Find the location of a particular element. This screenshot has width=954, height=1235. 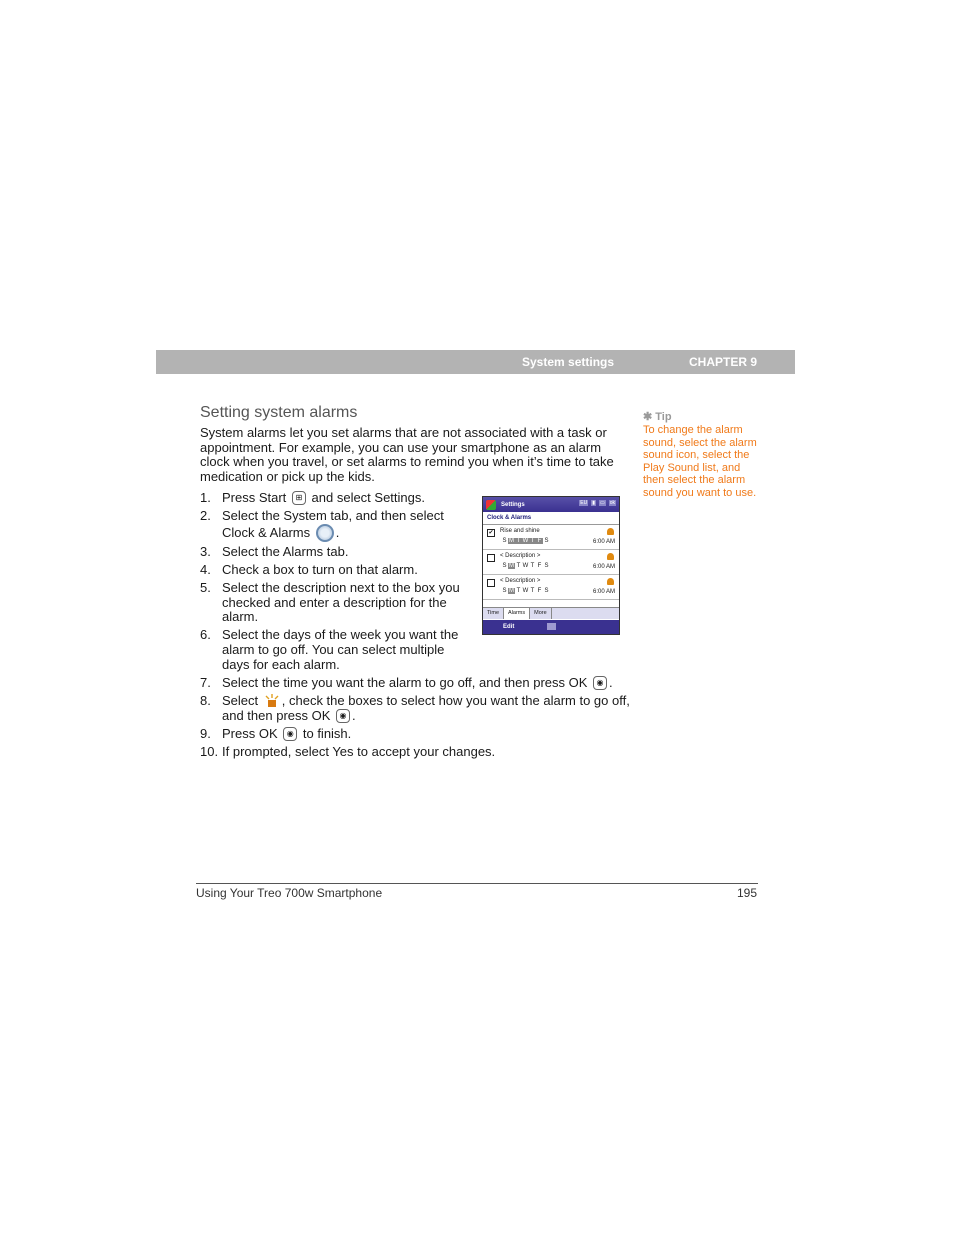

battery-icon: ▭ is located at coordinates (602, 503).